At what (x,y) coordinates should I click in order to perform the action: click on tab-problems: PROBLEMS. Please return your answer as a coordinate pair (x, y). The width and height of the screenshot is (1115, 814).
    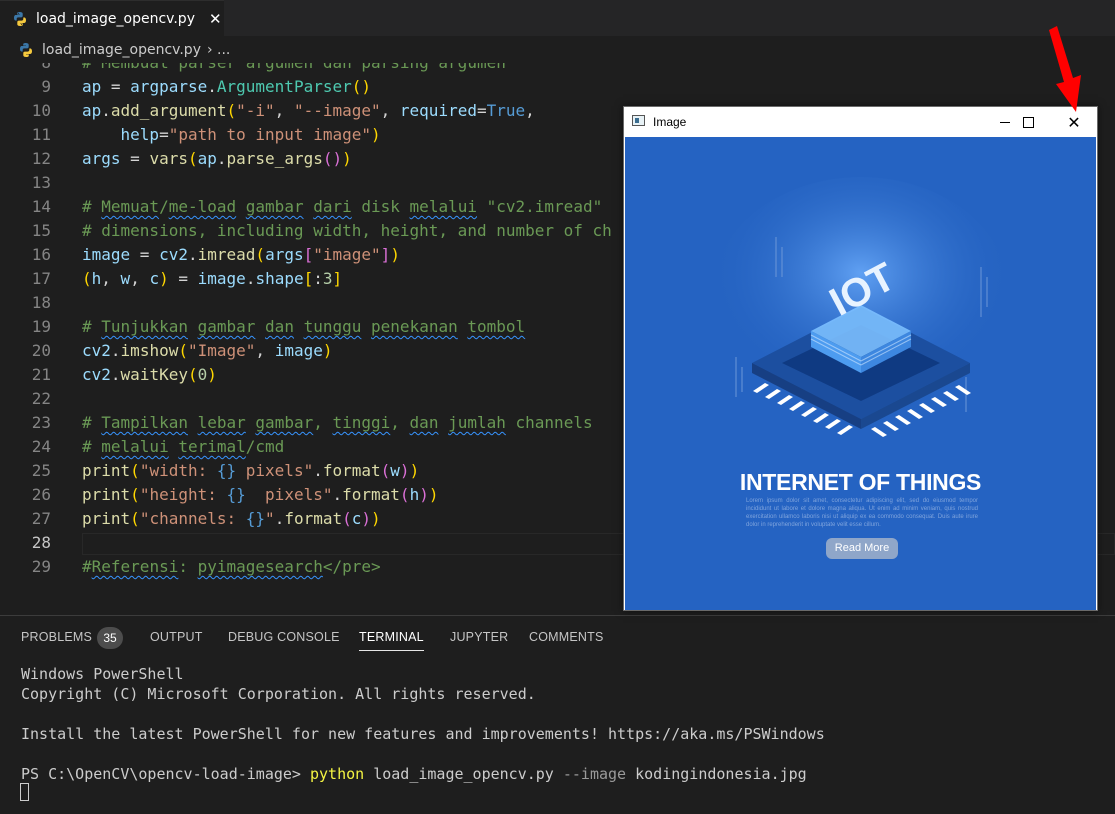
    Looking at the image, I should click on (56, 637).